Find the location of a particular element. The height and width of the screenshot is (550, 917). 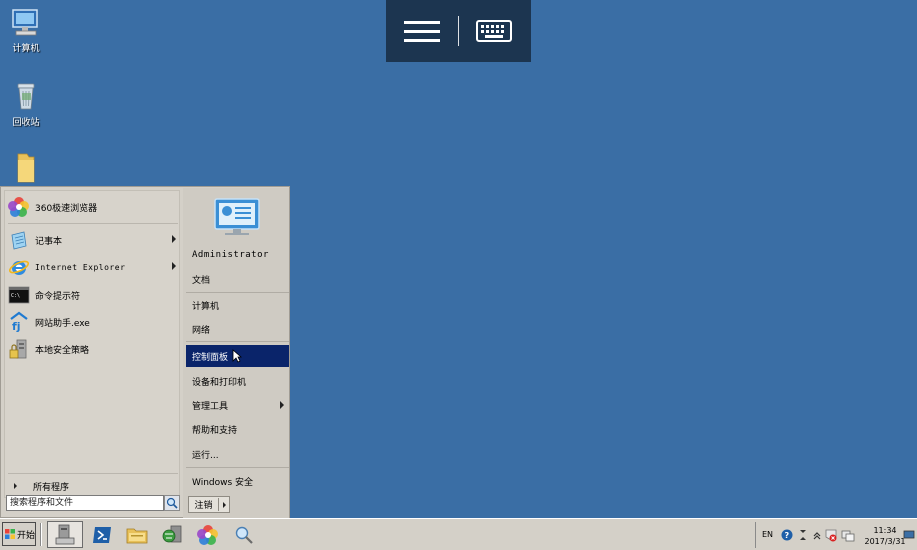

places-item-admin-tools: 管理工具 is located at coordinates (237, 405).